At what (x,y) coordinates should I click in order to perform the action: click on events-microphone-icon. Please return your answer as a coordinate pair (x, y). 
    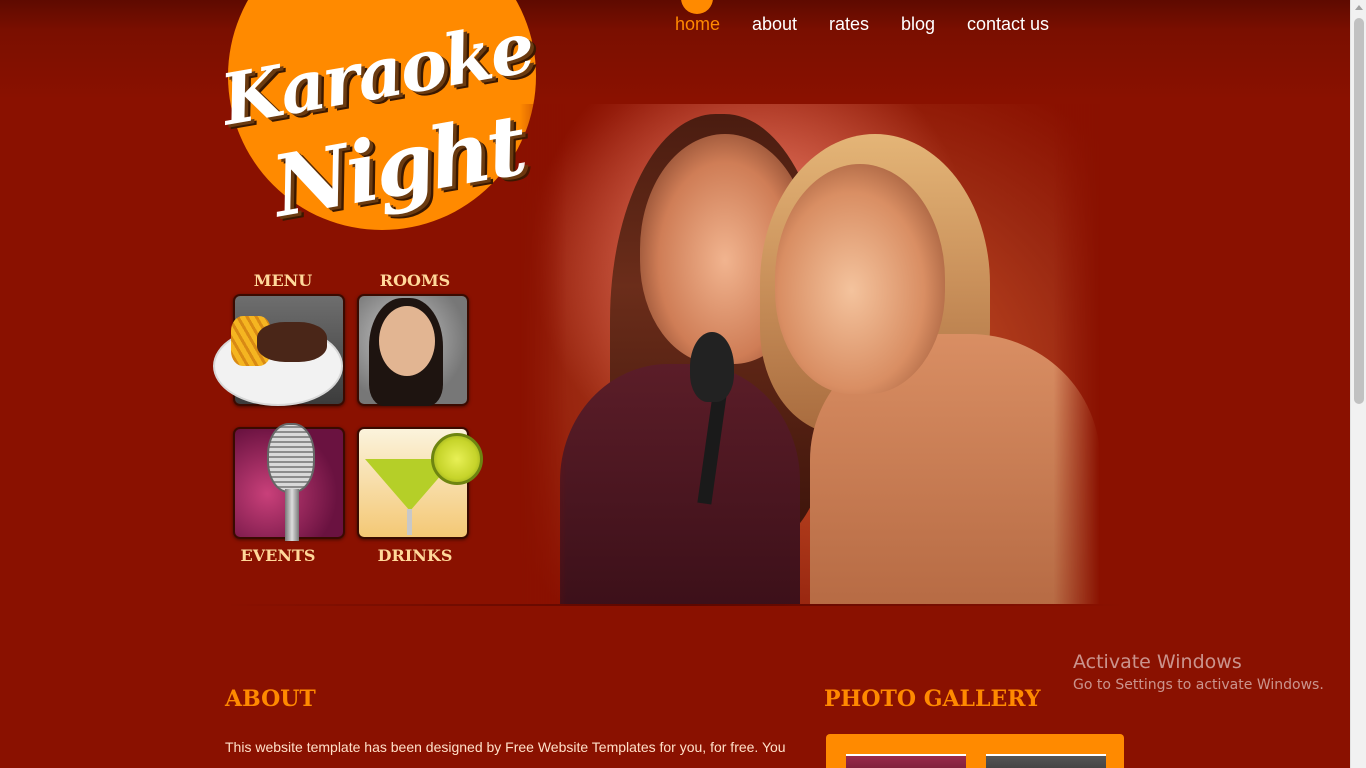
    Looking at the image, I should click on (291, 458).